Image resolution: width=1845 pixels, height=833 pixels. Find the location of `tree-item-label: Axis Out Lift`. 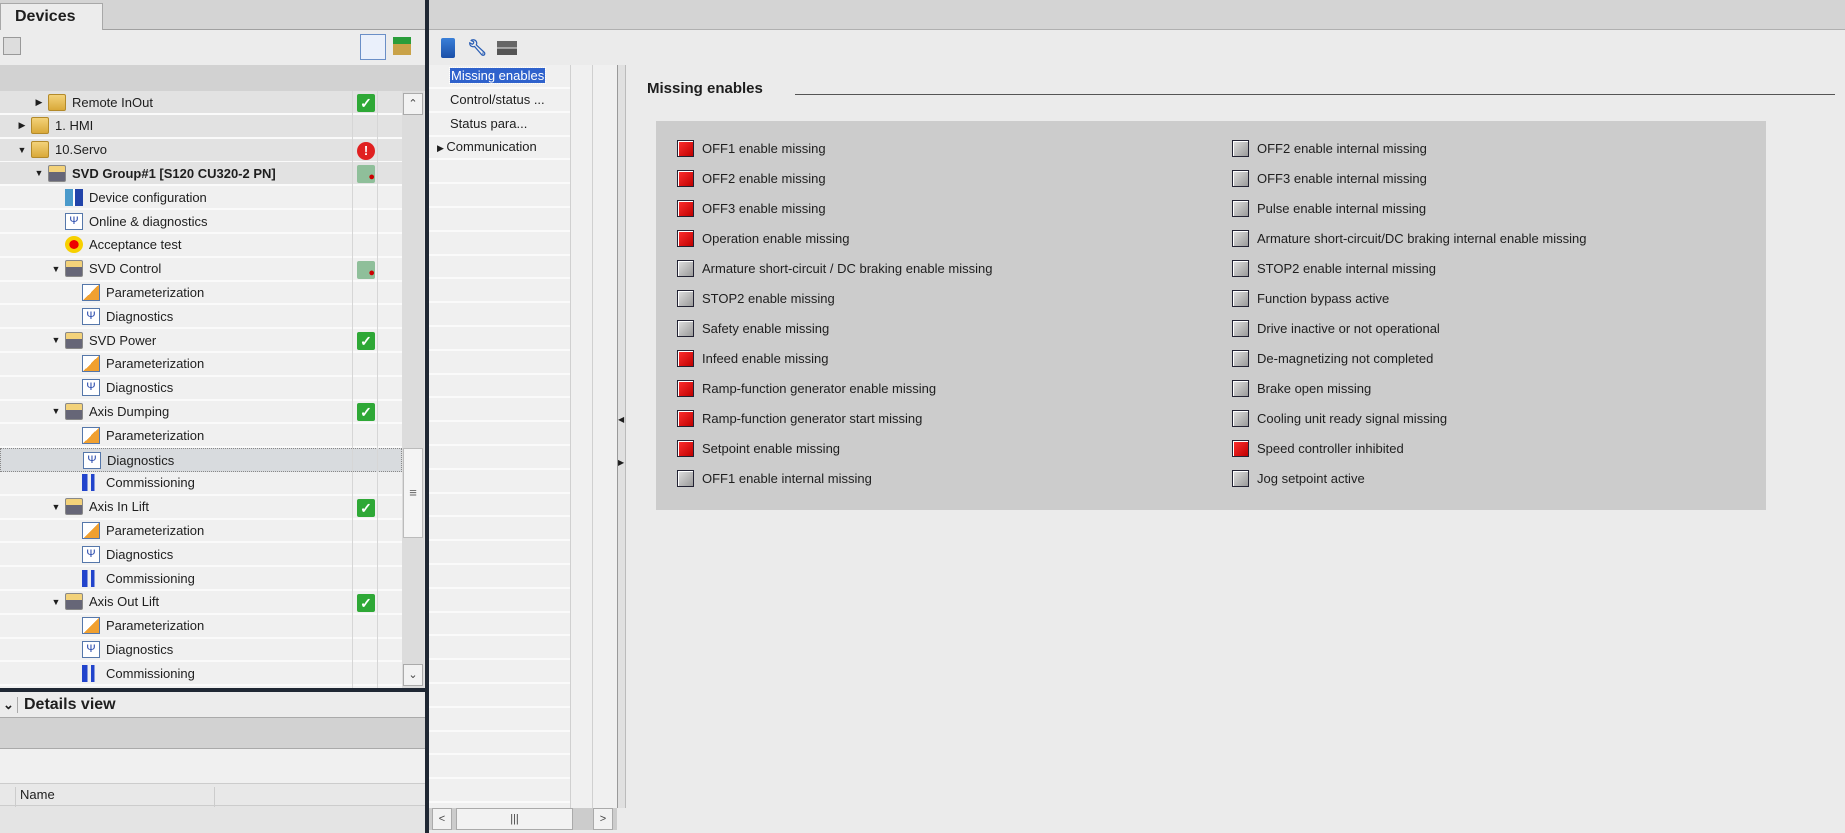

tree-item-label: Axis Out Lift is located at coordinates (124, 602).